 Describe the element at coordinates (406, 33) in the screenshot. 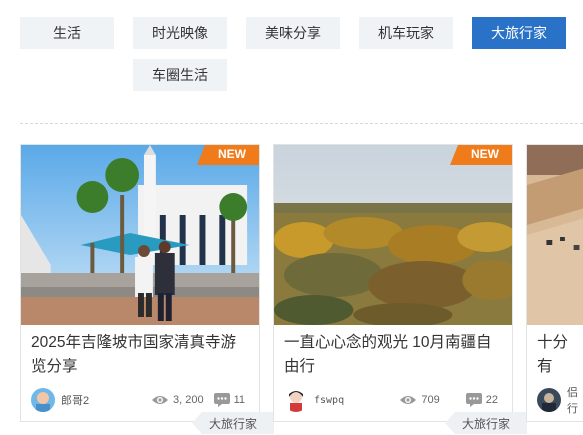

I see `tab-motor-players: 机车玩家` at that location.